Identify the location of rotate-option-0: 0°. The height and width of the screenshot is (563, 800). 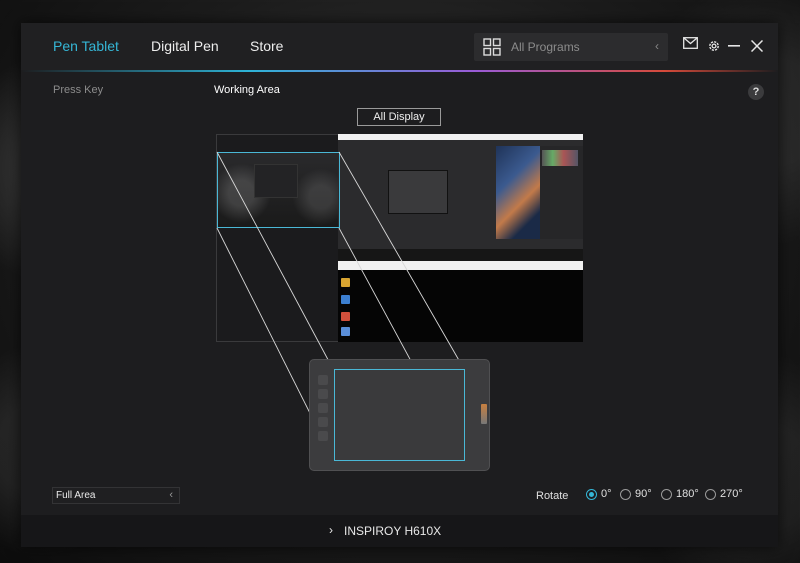
(599, 494).